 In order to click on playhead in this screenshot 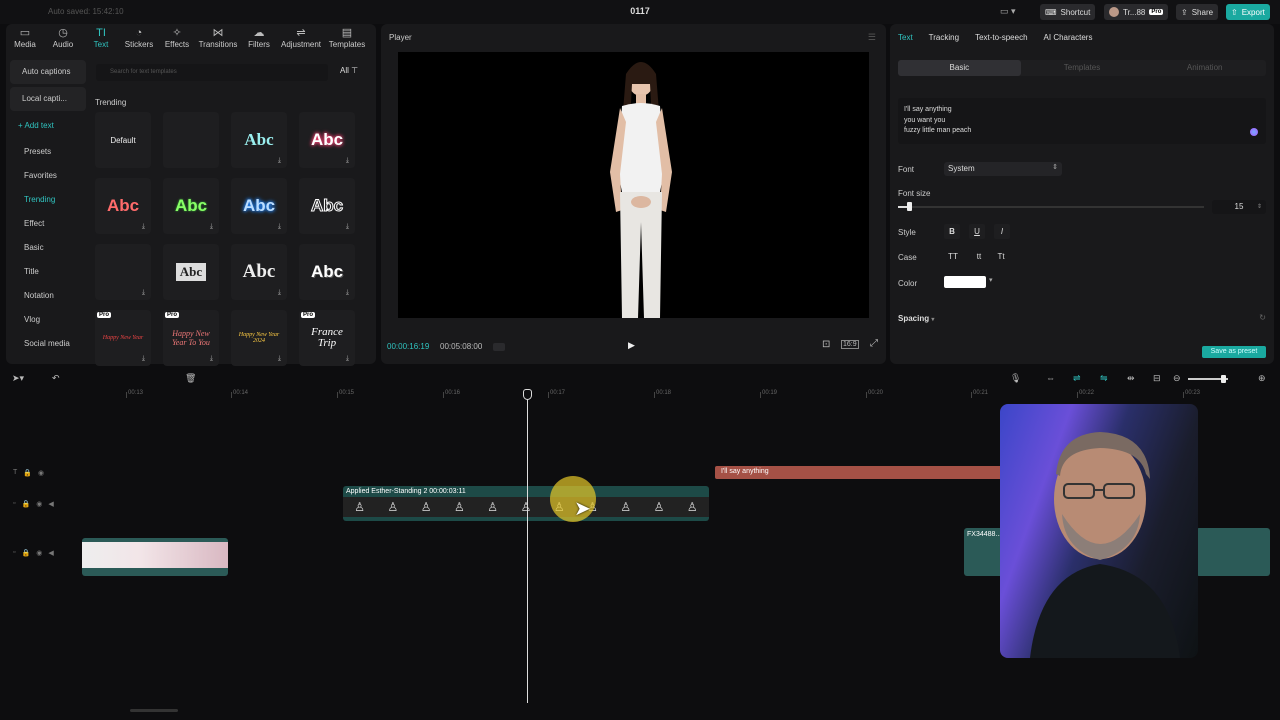, I will do `click(527, 550)`.